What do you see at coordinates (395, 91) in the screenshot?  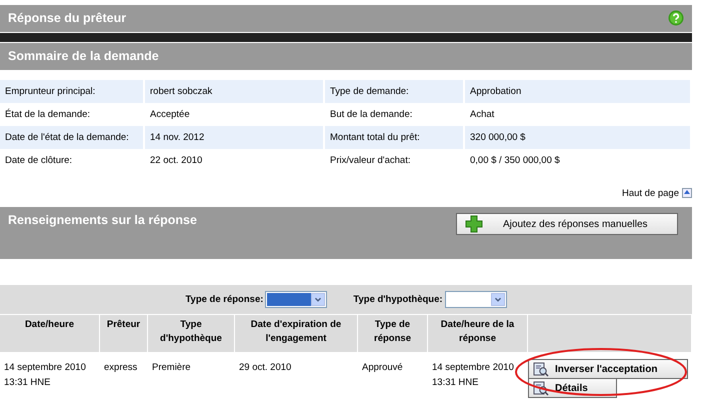 I see `field-label: Type de demande:` at bounding box center [395, 91].